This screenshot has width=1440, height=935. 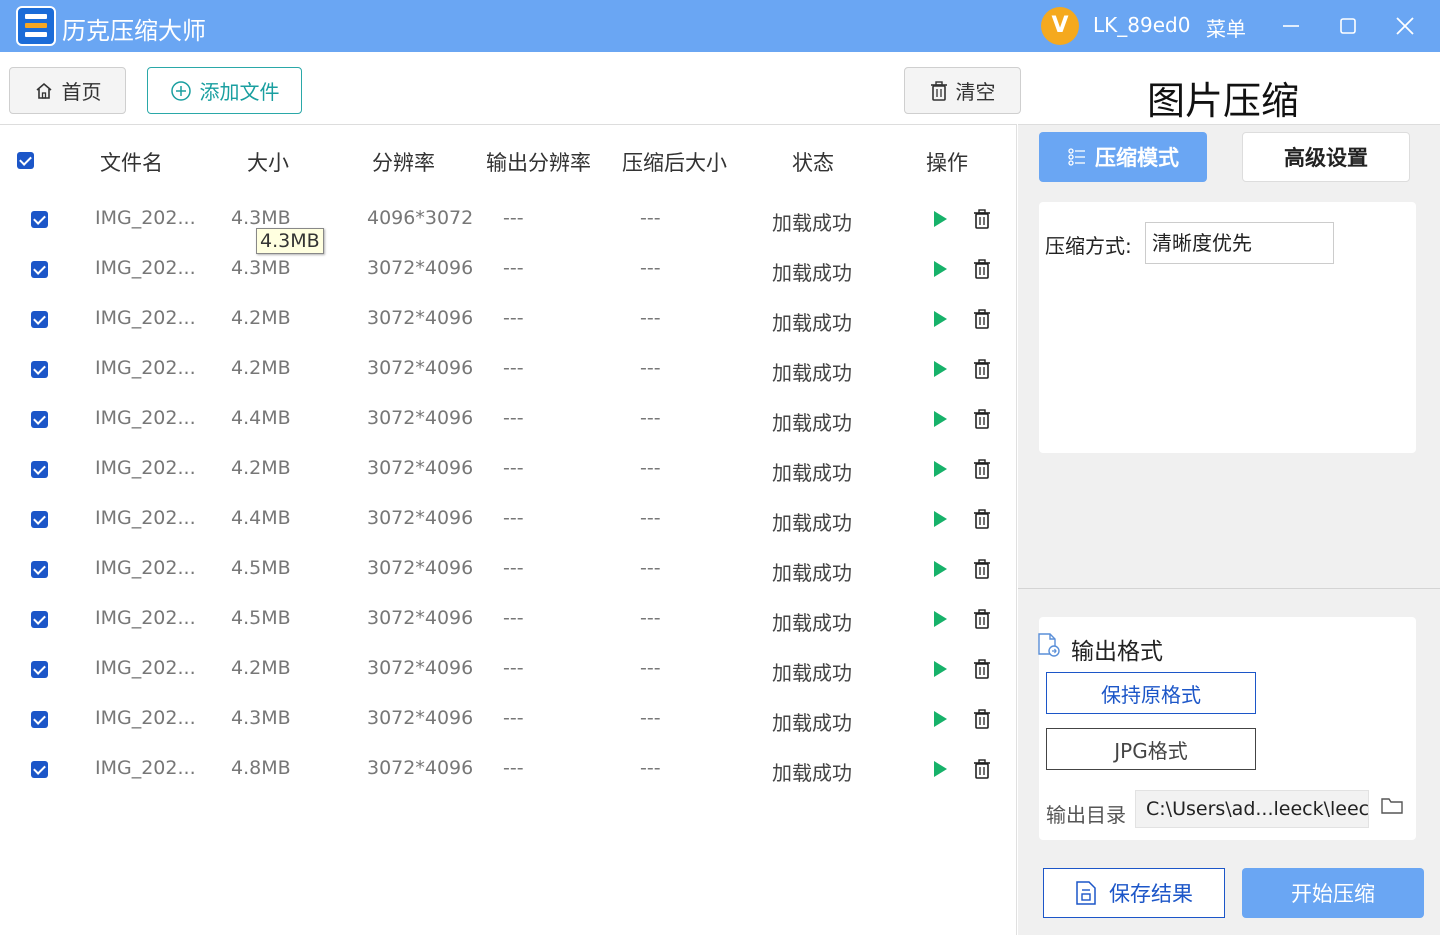 What do you see at coordinates (268, 162) in the screenshot?
I see `header-size: 大小` at bounding box center [268, 162].